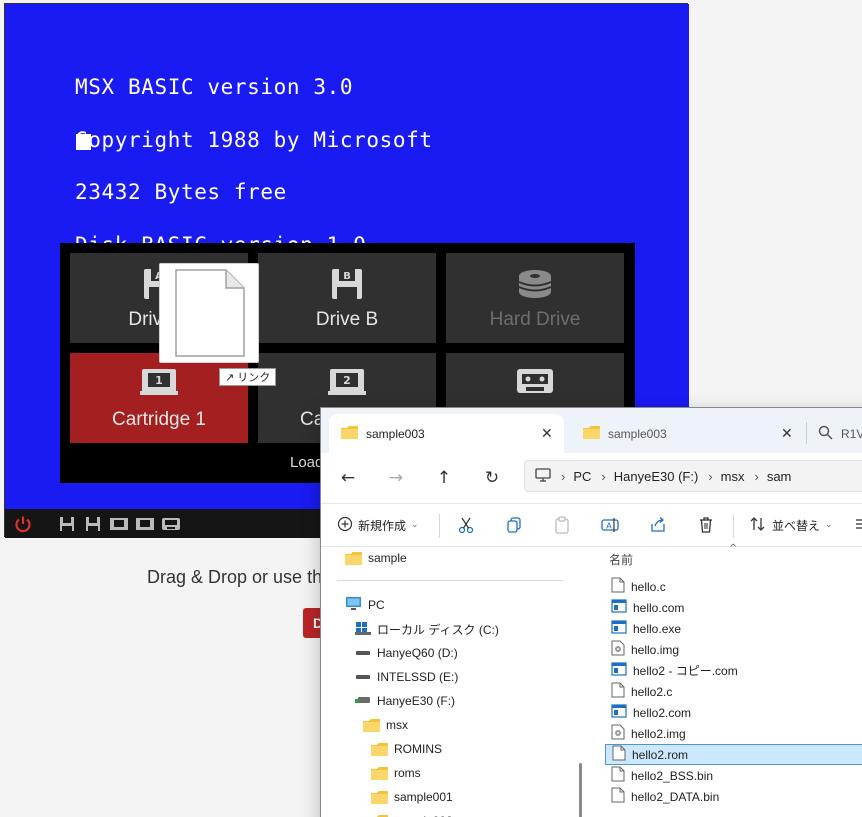 This screenshot has width=862, height=817. I want to click on file-row: hello2_BSS.bin, so click(733, 775).